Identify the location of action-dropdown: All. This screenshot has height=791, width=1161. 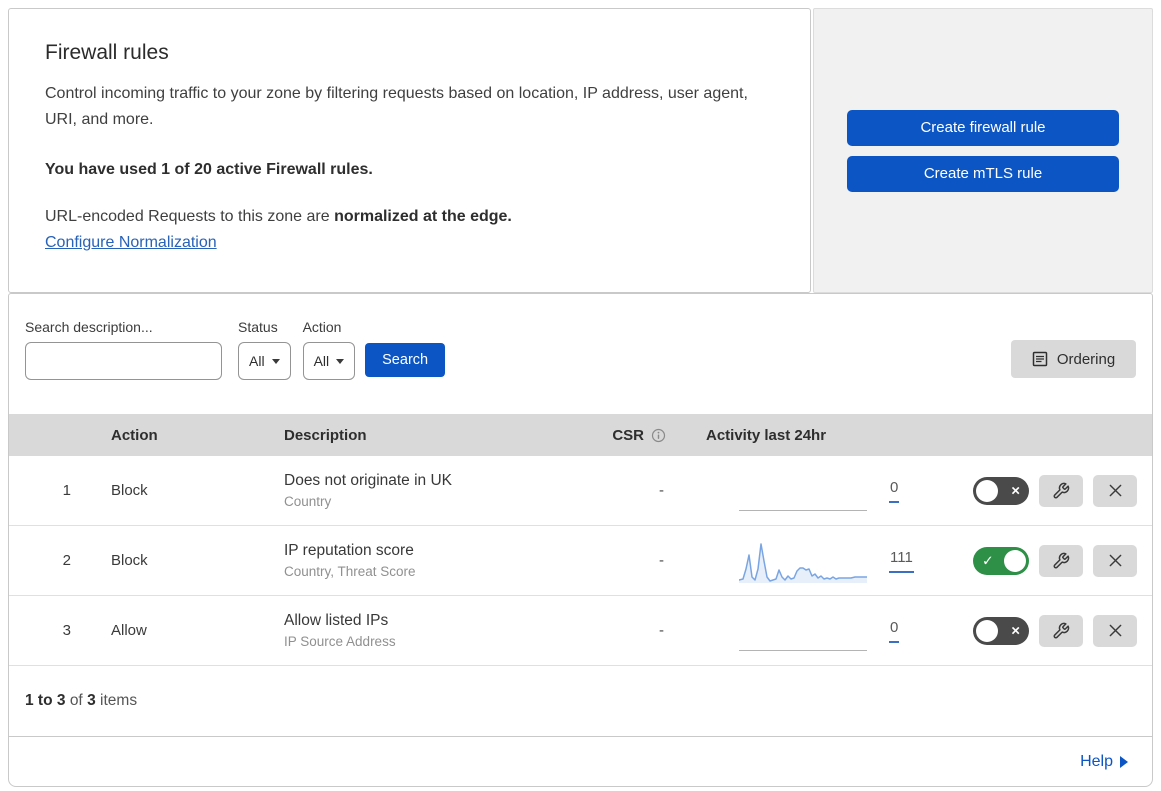
(329, 361).